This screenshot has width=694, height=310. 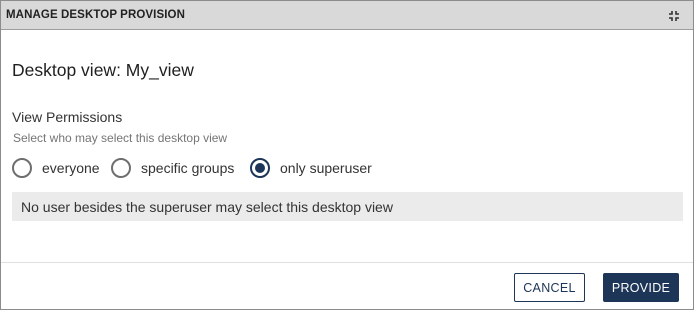 I want to click on radio-everyone: everyone, so click(x=56, y=168).